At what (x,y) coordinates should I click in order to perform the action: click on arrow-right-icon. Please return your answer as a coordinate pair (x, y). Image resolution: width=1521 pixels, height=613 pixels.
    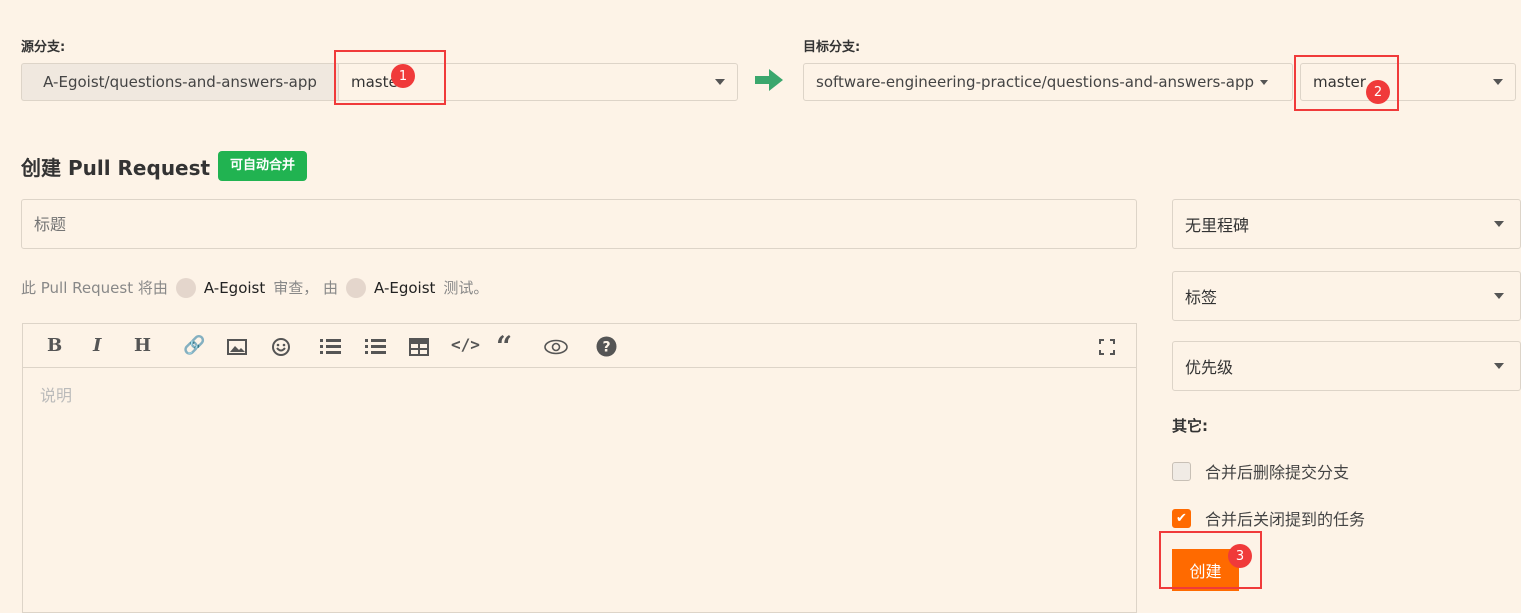
    Looking at the image, I should click on (769, 80).